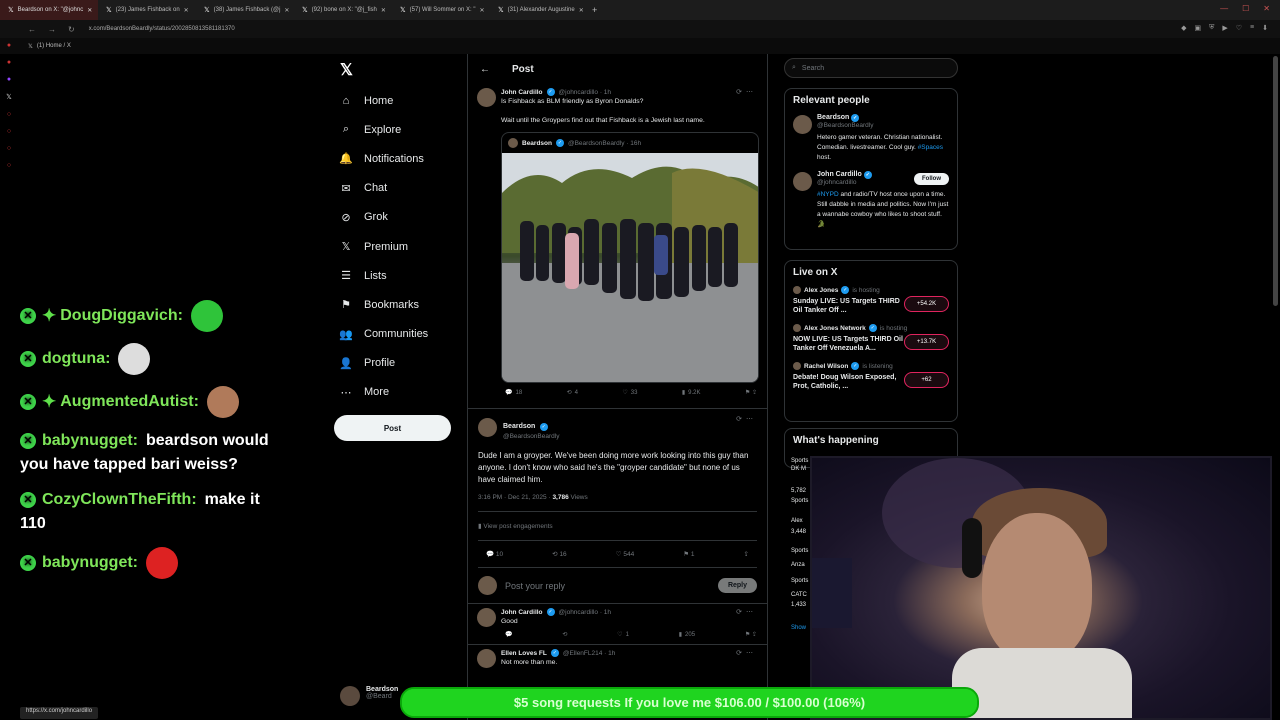 The image size is (1280, 720). Describe the element at coordinates (121, 315) in the screenshot. I see `chat-username: DougDiggavich:` at that location.